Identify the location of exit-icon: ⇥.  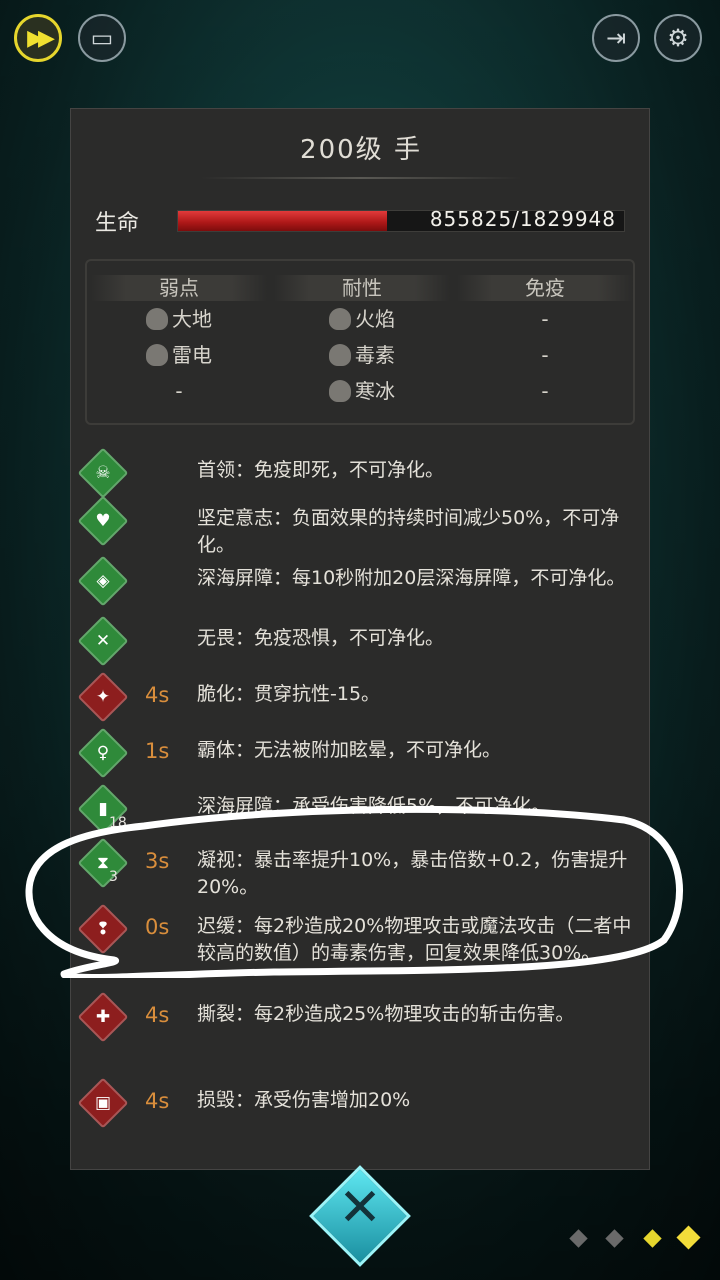
(616, 38).